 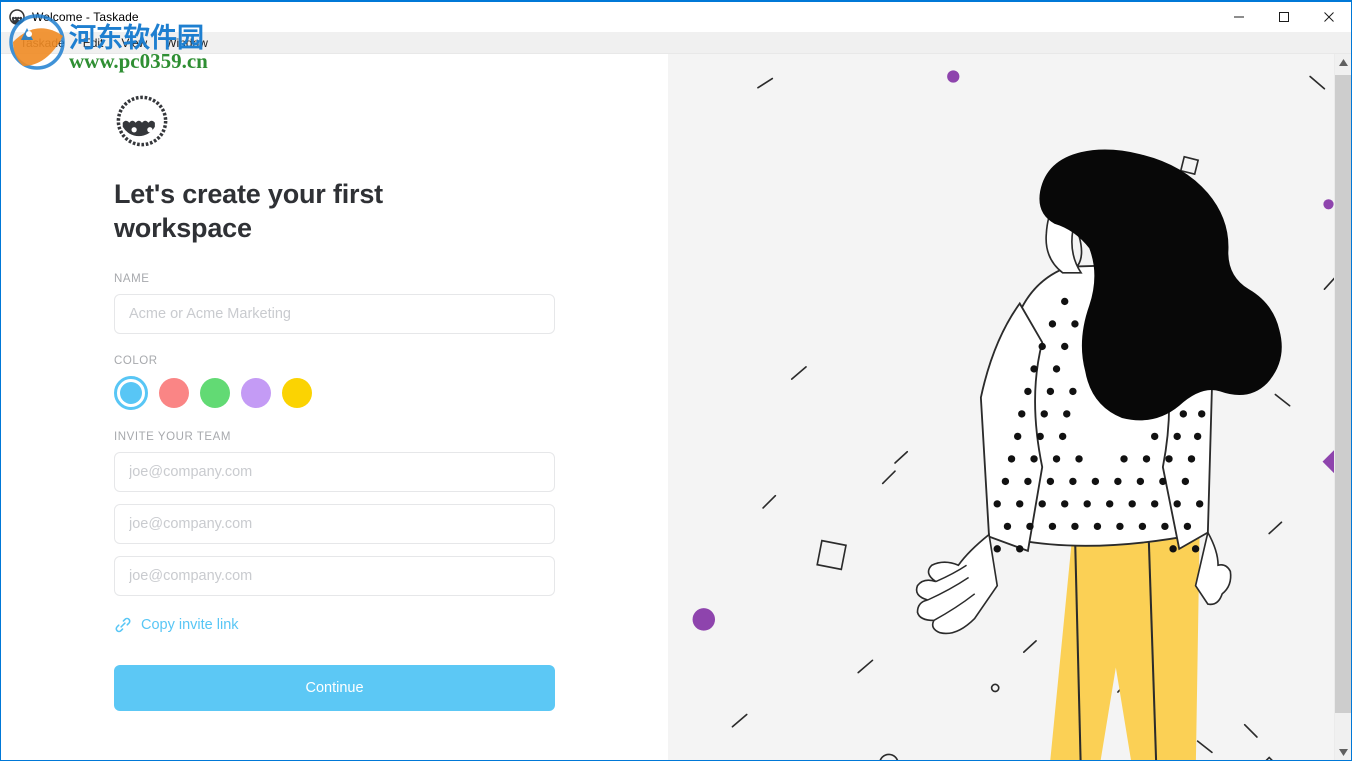 I want to click on continue-button: Continue, so click(x=334, y=688).